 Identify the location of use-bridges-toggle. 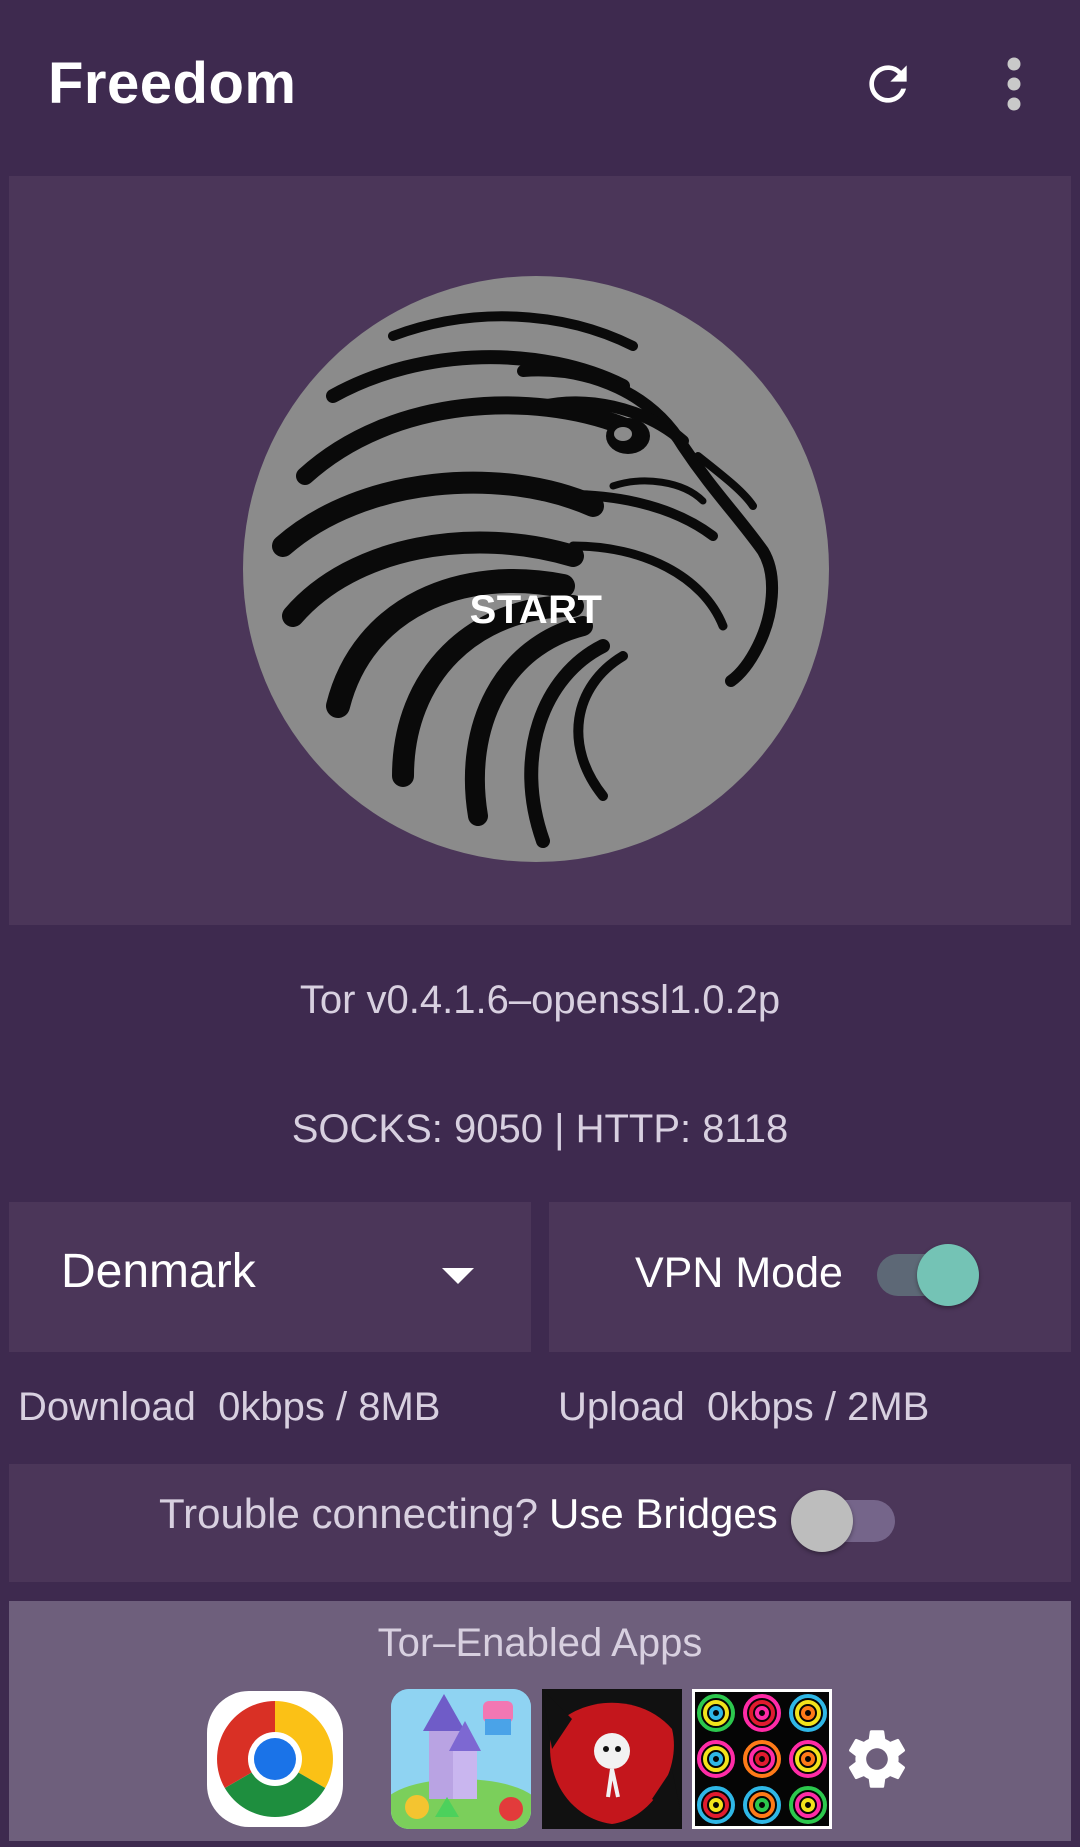
(844, 1521).